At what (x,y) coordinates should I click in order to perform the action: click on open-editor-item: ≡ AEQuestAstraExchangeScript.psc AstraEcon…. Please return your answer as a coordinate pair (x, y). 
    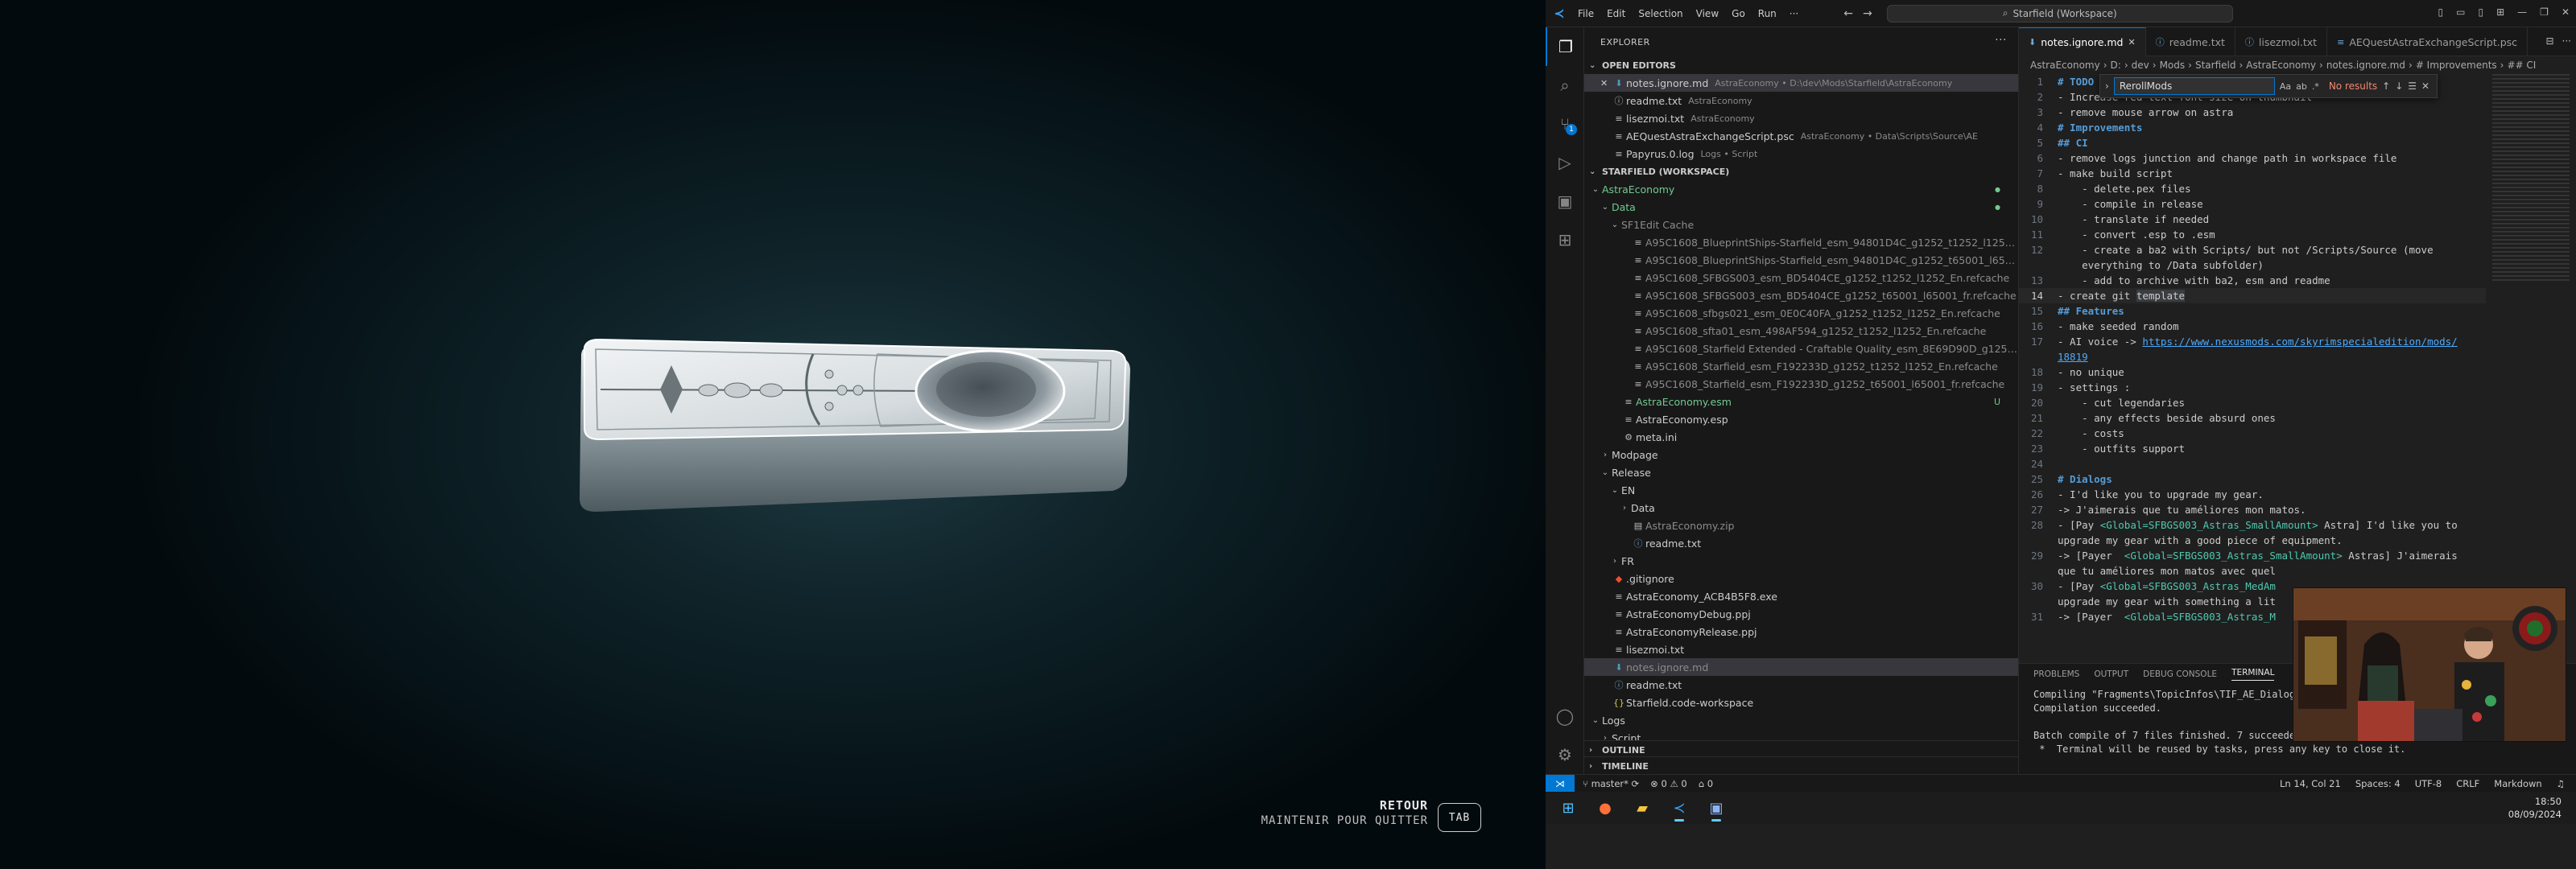
    Looking at the image, I should click on (1801, 136).